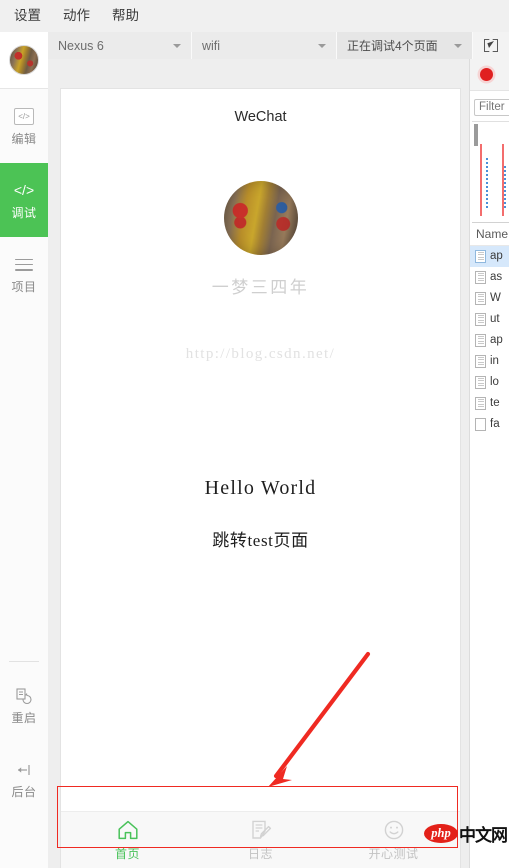 This screenshot has height=868, width=509. What do you see at coordinates (125, 16) in the screenshot?
I see `menu-help: 帮助` at bounding box center [125, 16].